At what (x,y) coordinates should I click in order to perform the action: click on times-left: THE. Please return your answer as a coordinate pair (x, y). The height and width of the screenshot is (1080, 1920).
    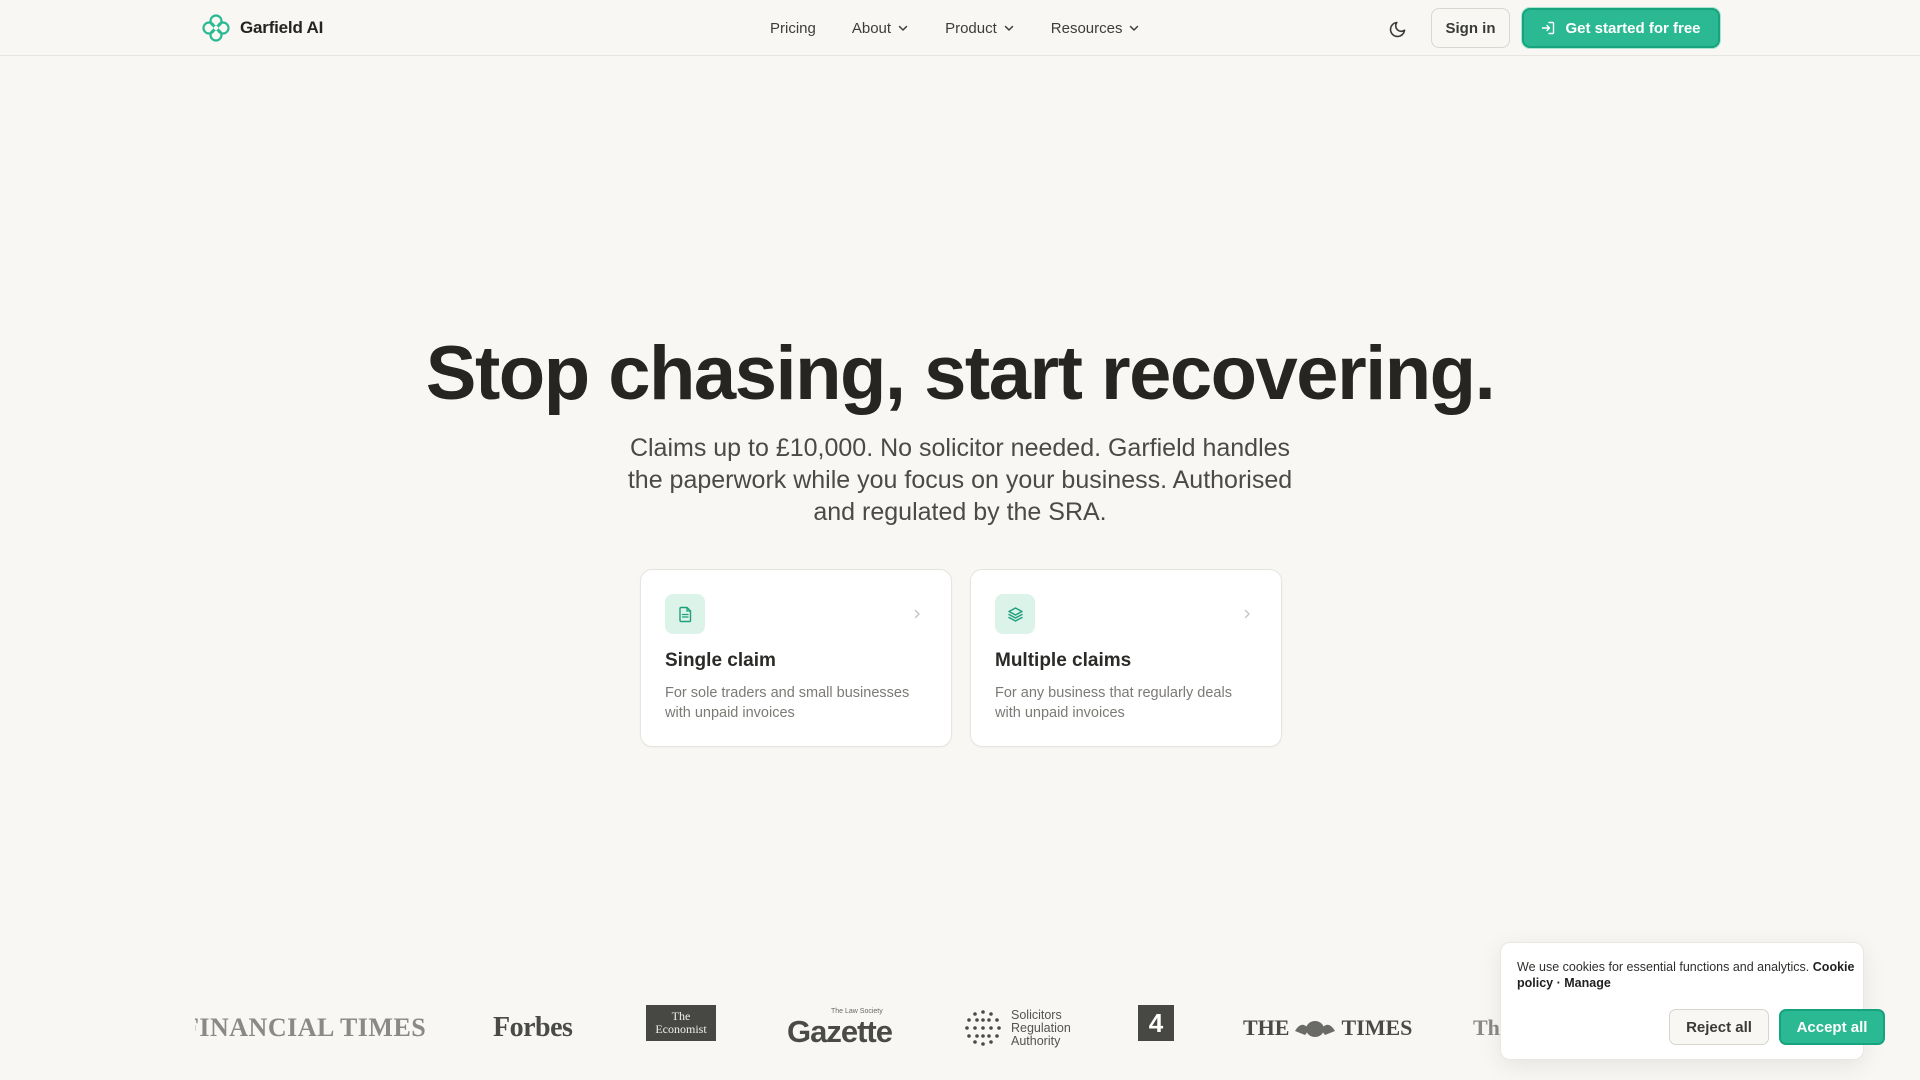
    Looking at the image, I should click on (1266, 1027).